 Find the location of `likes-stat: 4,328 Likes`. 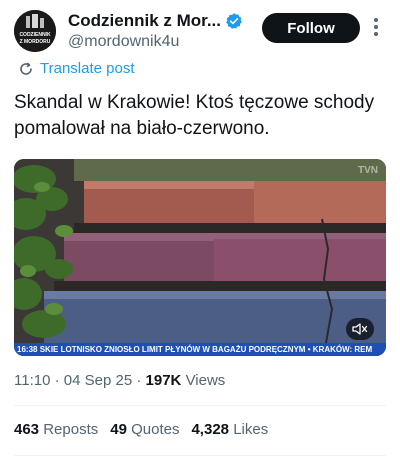

likes-stat: 4,328 Likes is located at coordinates (229, 429).